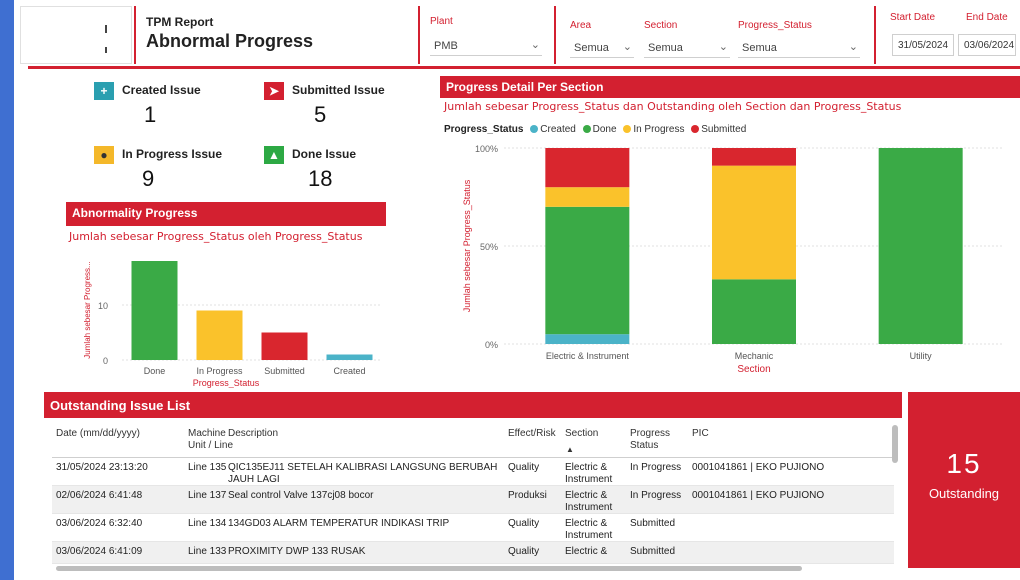  Describe the element at coordinates (99, 551) in the screenshot. I see `cell-date: 03/06/2024 6:41:09` at that location.